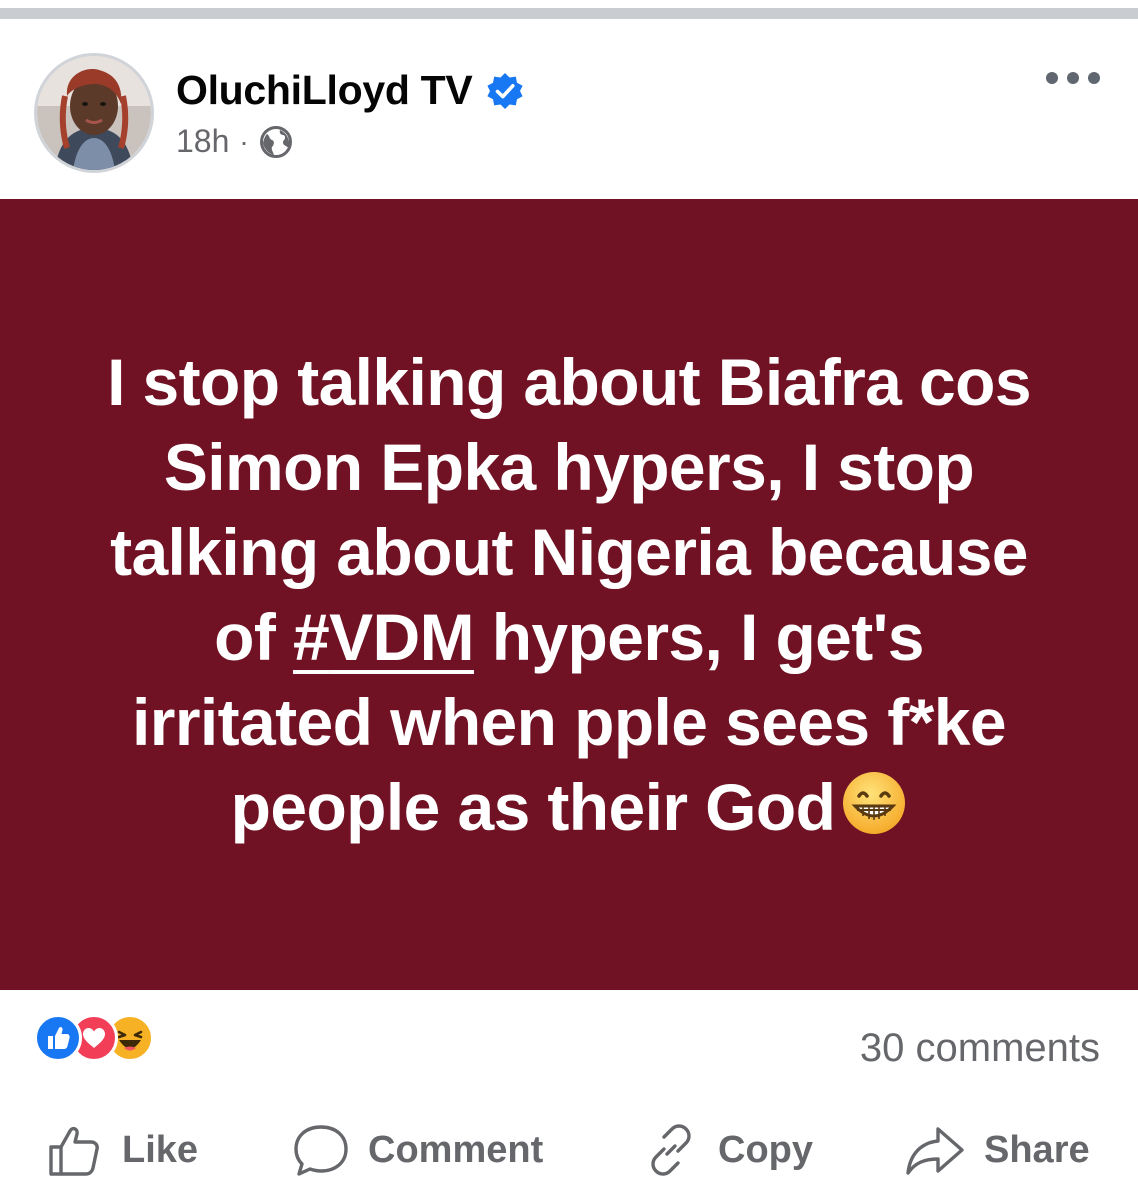  I want to click on share-button: Share, so click(997, 1150).